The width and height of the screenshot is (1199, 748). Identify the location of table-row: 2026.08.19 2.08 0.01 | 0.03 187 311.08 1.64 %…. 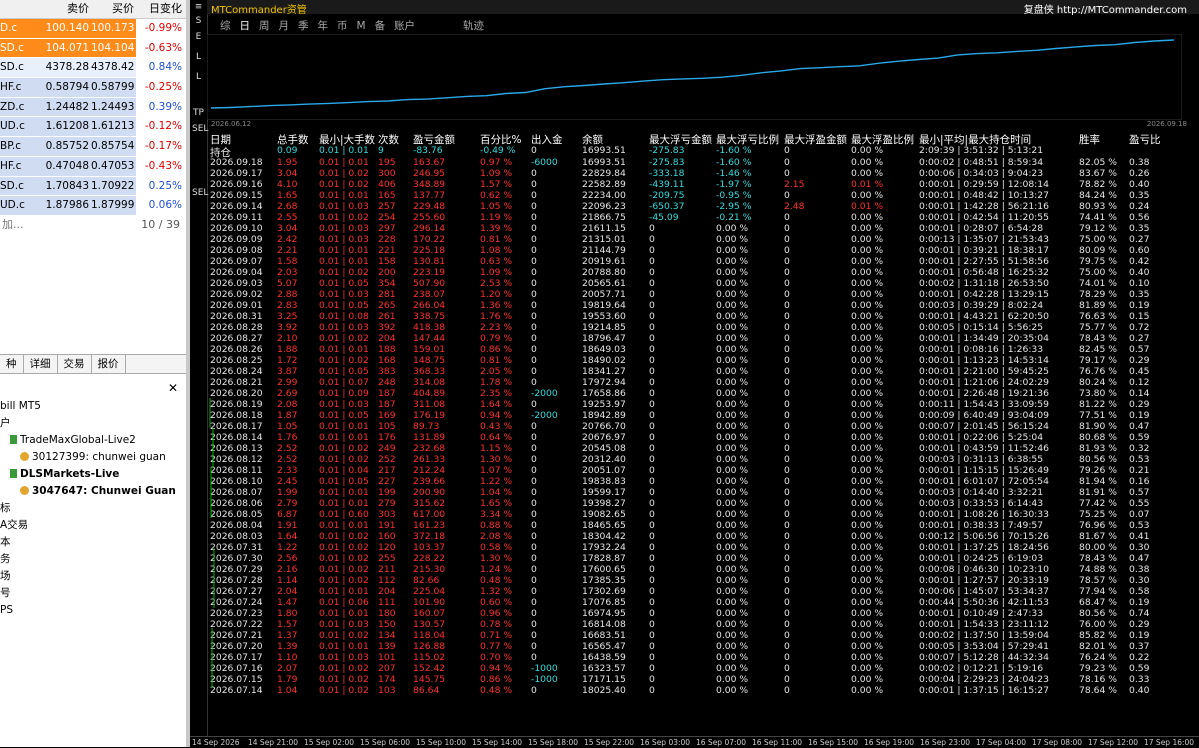
(703, 404).